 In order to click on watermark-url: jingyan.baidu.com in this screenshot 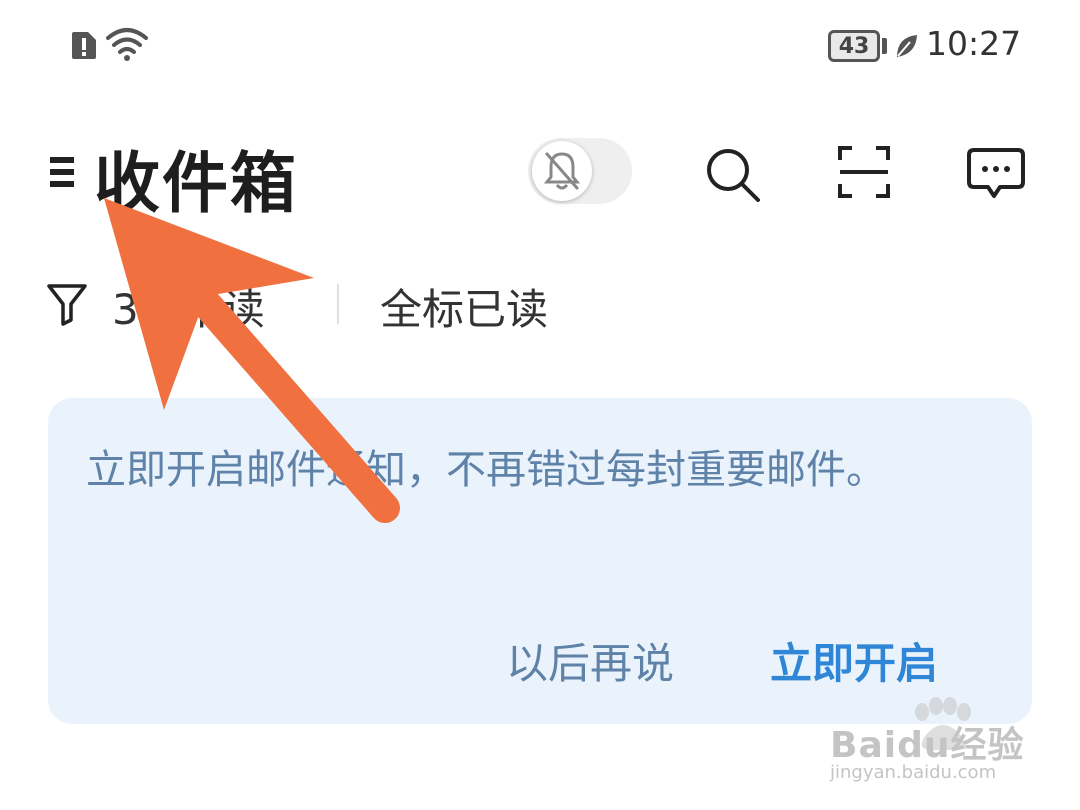, I will do `click(913, 772)`.